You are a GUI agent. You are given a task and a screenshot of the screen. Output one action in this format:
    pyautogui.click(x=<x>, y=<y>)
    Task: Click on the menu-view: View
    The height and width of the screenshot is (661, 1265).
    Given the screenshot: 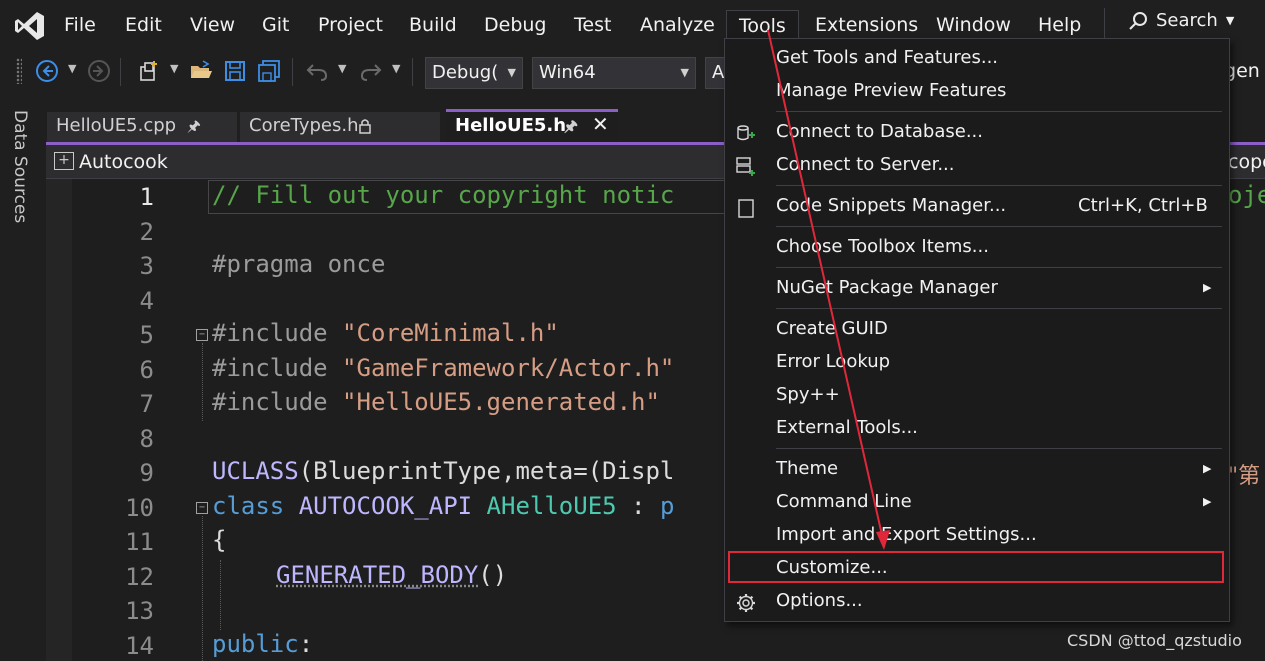 What is the action you would take?
    pyautogui.click(x=212, y=26)
    